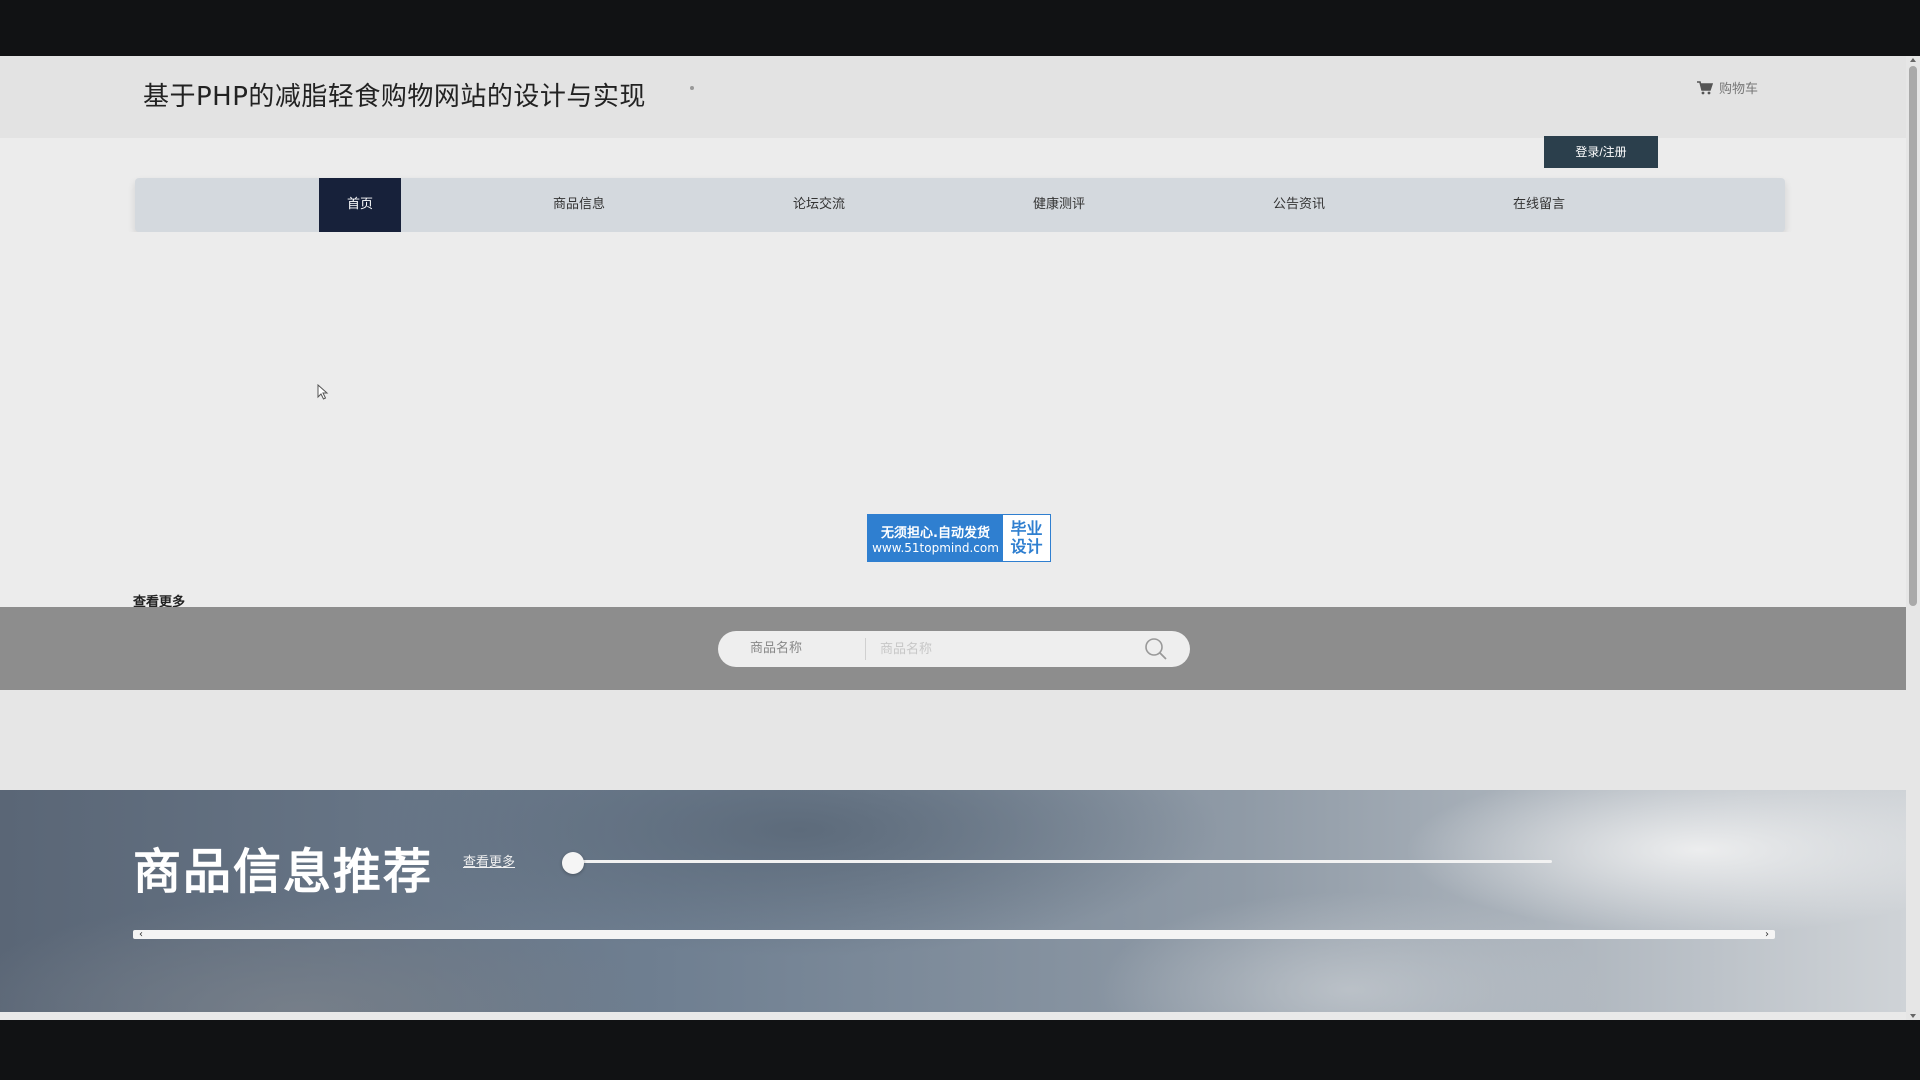 The image size is (1920, 1080). Describe the element at coordinates (819, 205) in the screenshot. I see `nav-item-forum: 论坛交流` at that location.